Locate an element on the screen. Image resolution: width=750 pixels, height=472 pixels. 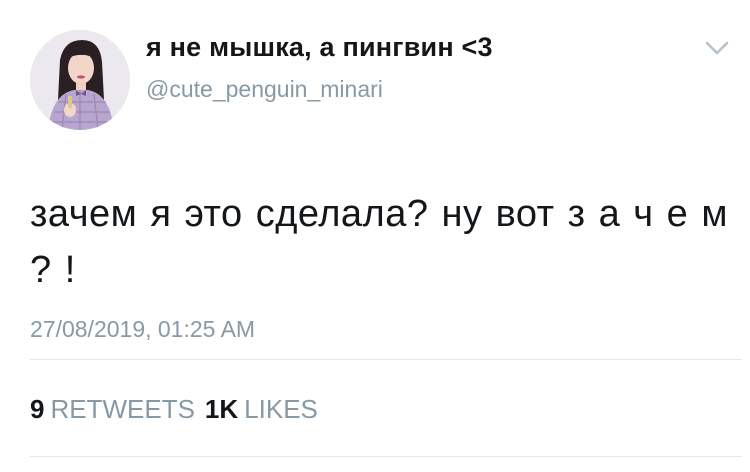
display-name: я не мышка, а пингвин <3 is located at coordinates (319, 47).